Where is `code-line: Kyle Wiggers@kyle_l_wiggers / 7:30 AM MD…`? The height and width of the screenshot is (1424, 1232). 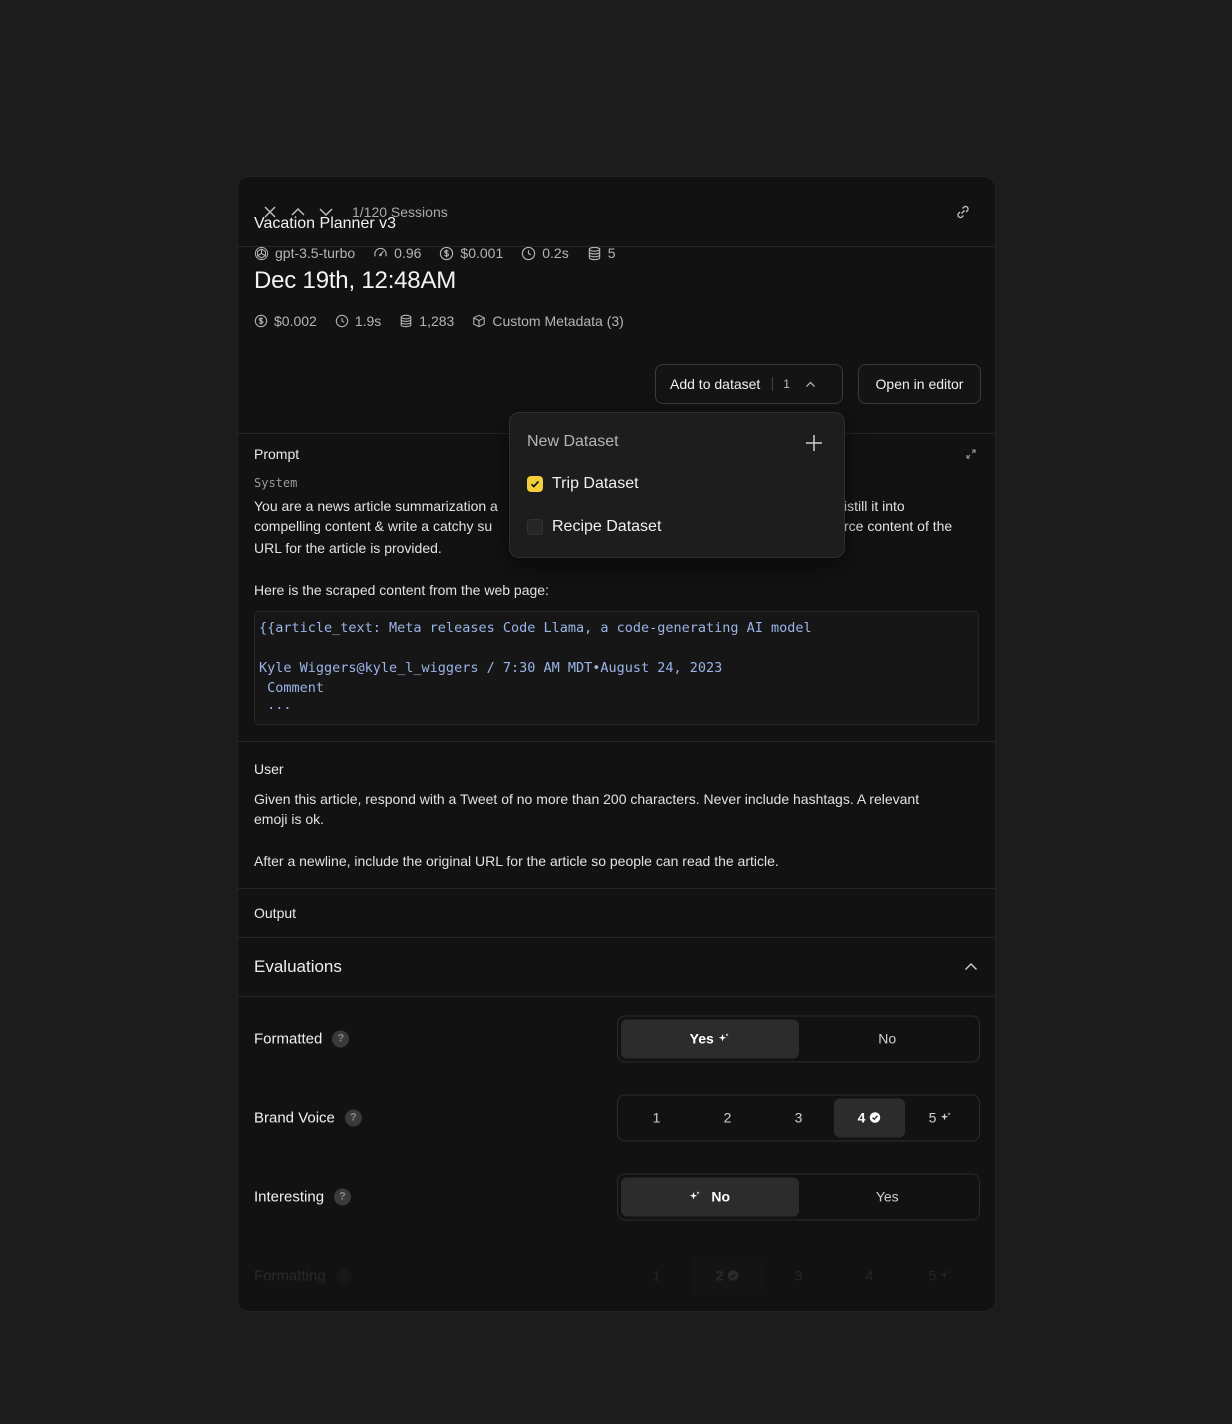 code-line: Kyle Wiggers@kyle_l_wiggers / 7:30 AM MD… is located at coordinates (491, 668).